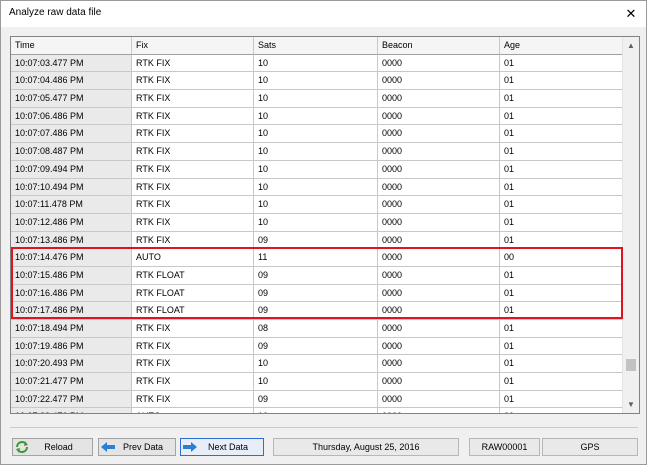  I want to click on vertical-scrollbar: ▲ ▼, so click(630, 225).